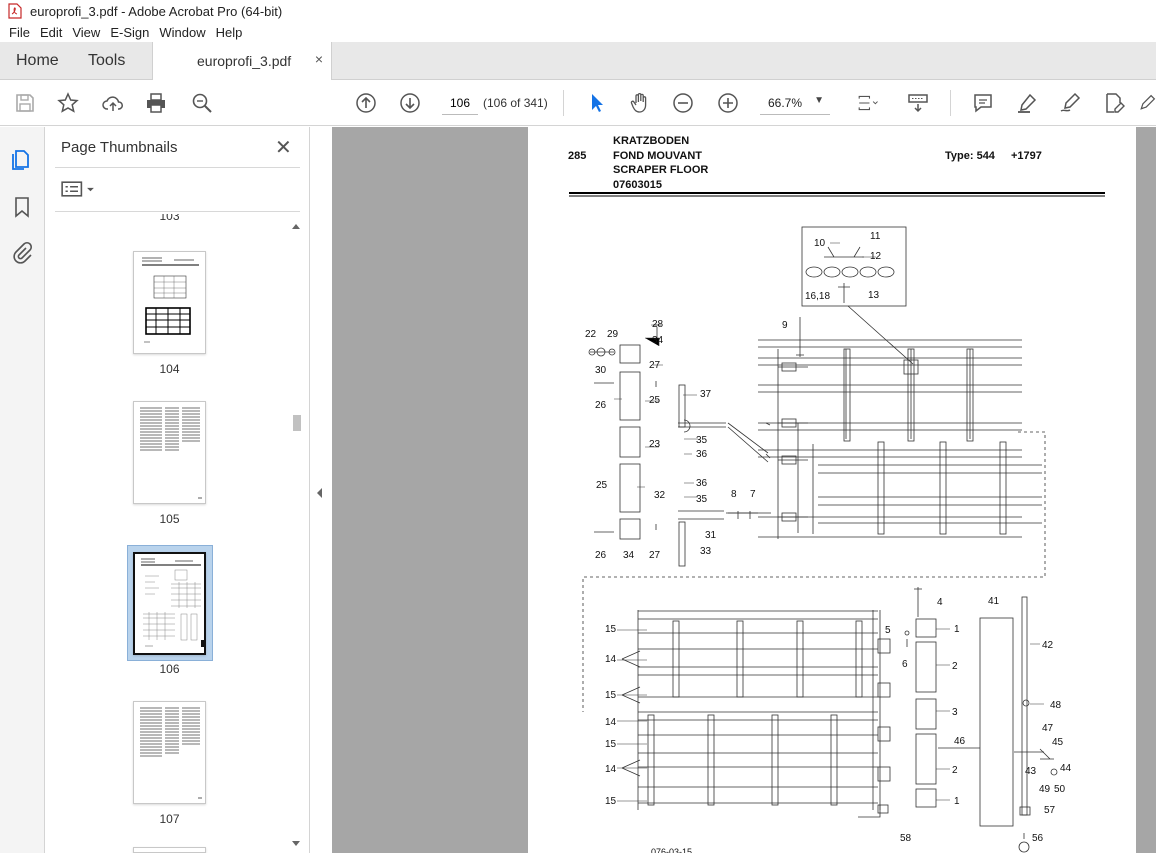 This screenshot has height=853, width=1156. Describe the element at coordinates (78, 190) in the screenshot. I see `thumbnail-options-button` at that location.